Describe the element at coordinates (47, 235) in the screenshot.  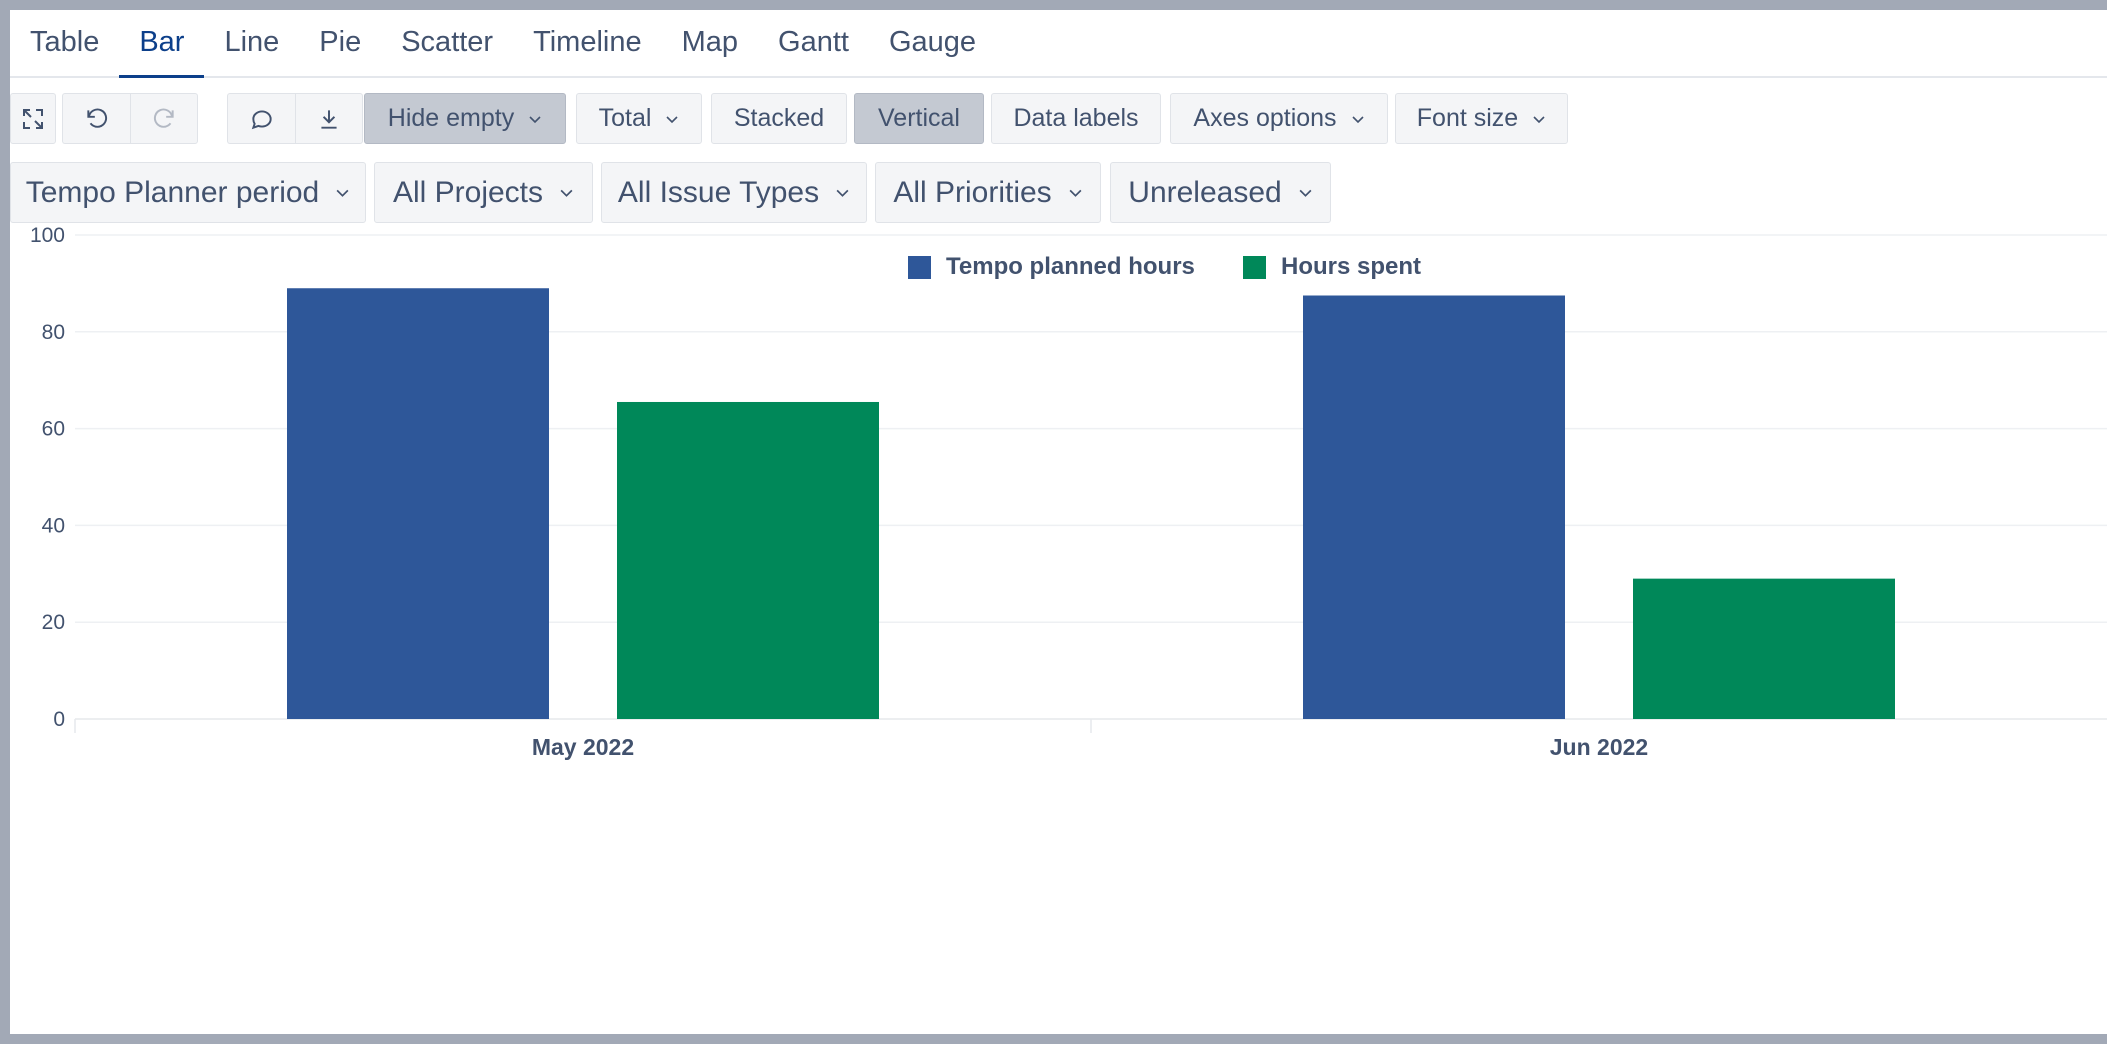
I see `y-tick-label: 100` at that location.